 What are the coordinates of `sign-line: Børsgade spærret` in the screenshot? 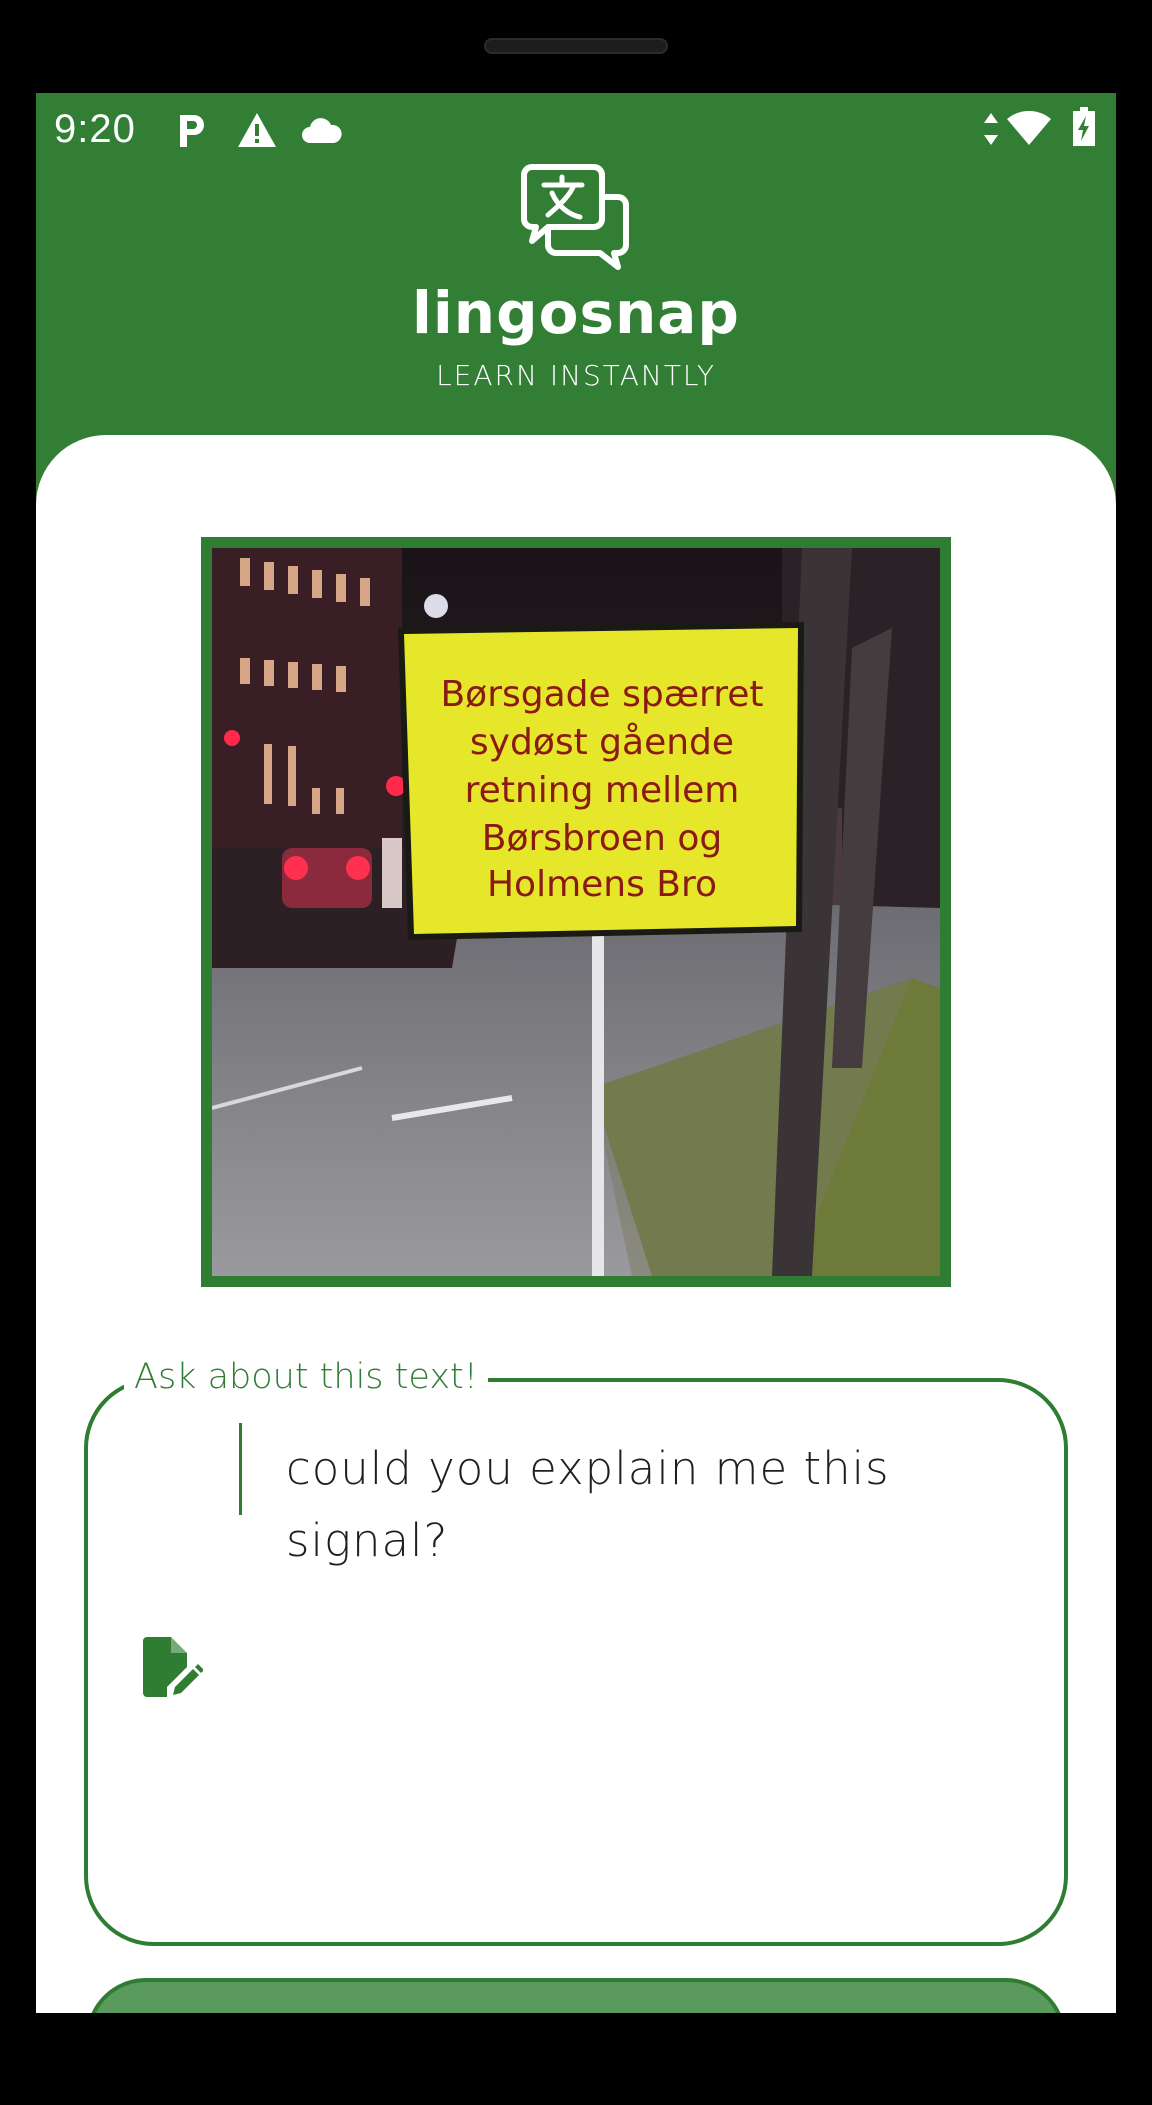 It's located at (601, 694).